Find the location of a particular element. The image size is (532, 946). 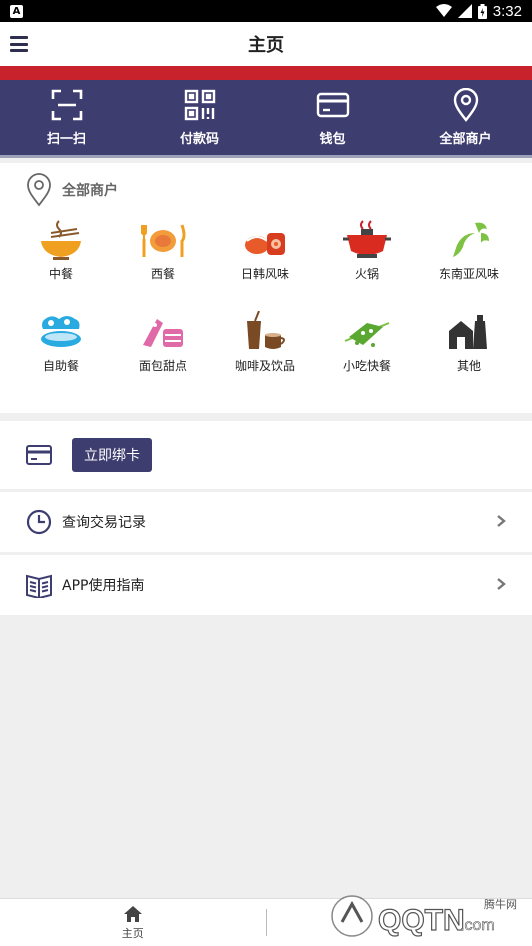

menu-icon is located at coordinates (19, 44).